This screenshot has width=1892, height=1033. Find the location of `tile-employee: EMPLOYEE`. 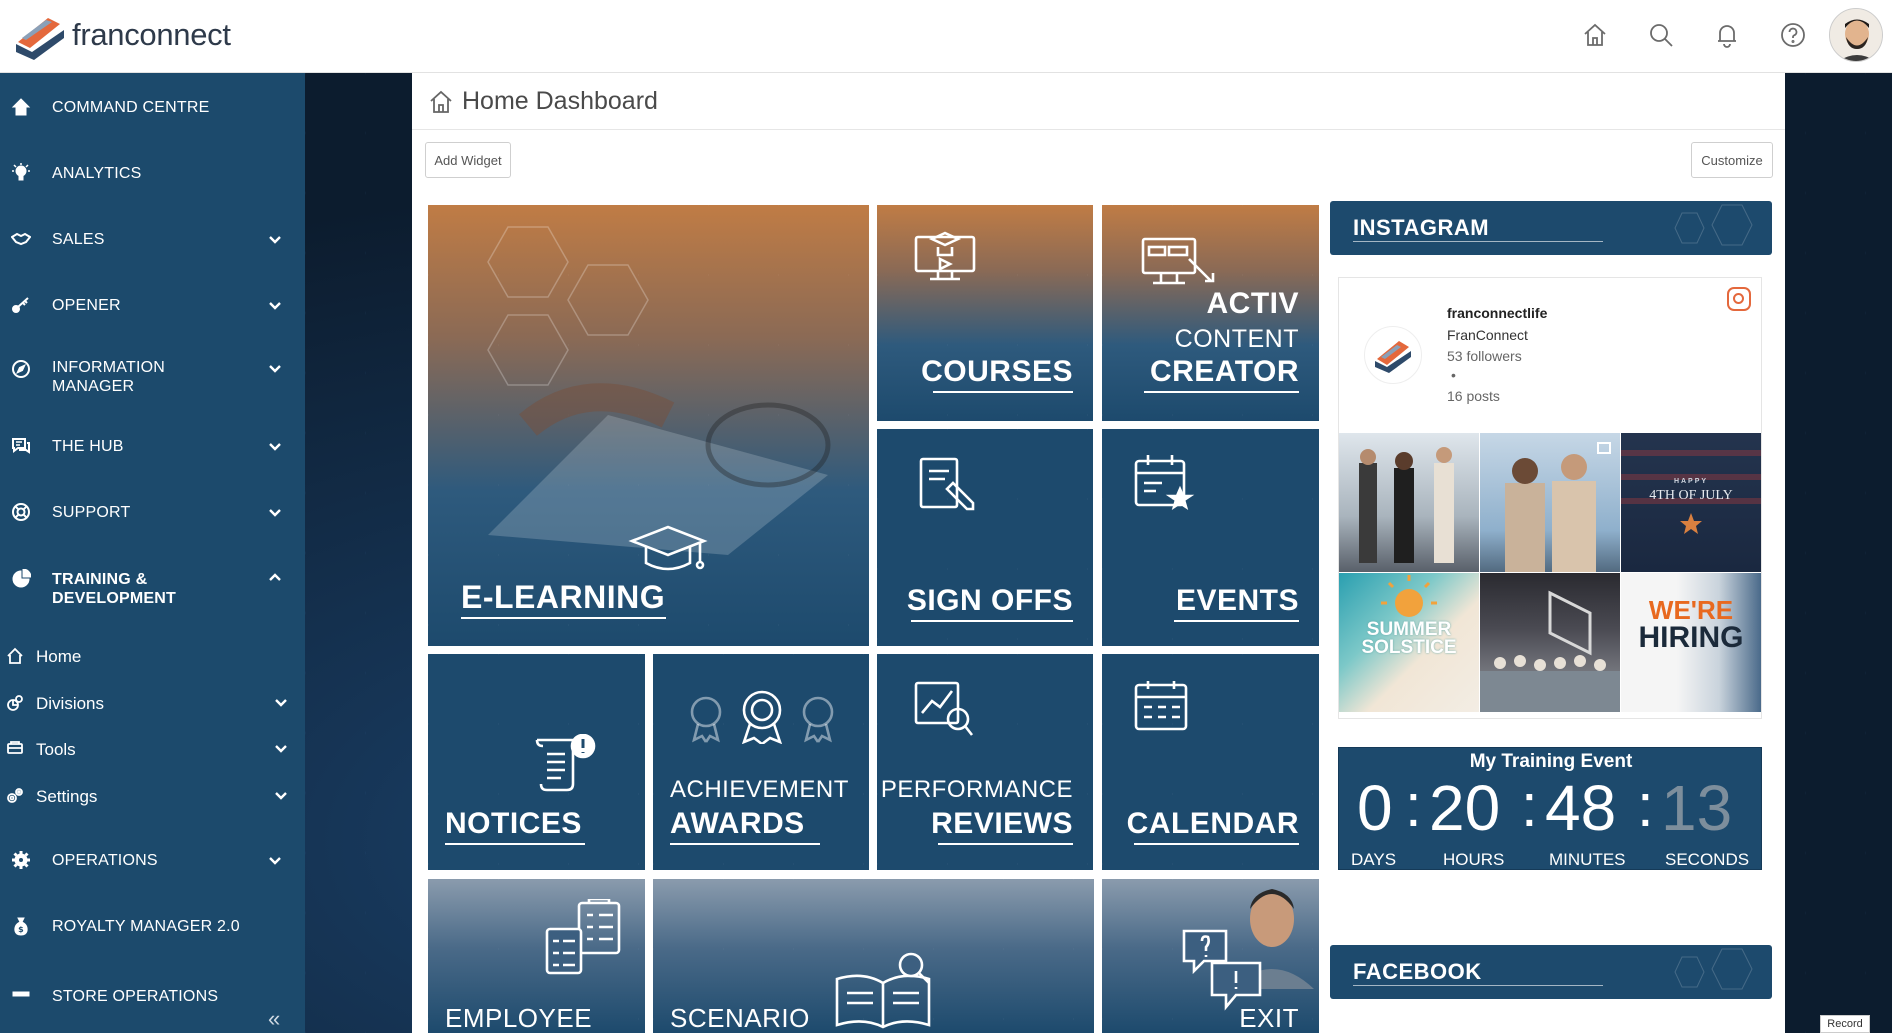

tile-employee: EMPLOYEE is located at coordinates (536, 956).